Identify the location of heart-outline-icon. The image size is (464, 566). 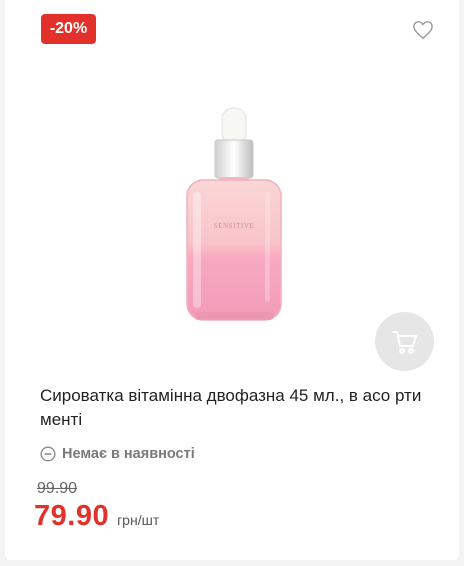
(423, 30).